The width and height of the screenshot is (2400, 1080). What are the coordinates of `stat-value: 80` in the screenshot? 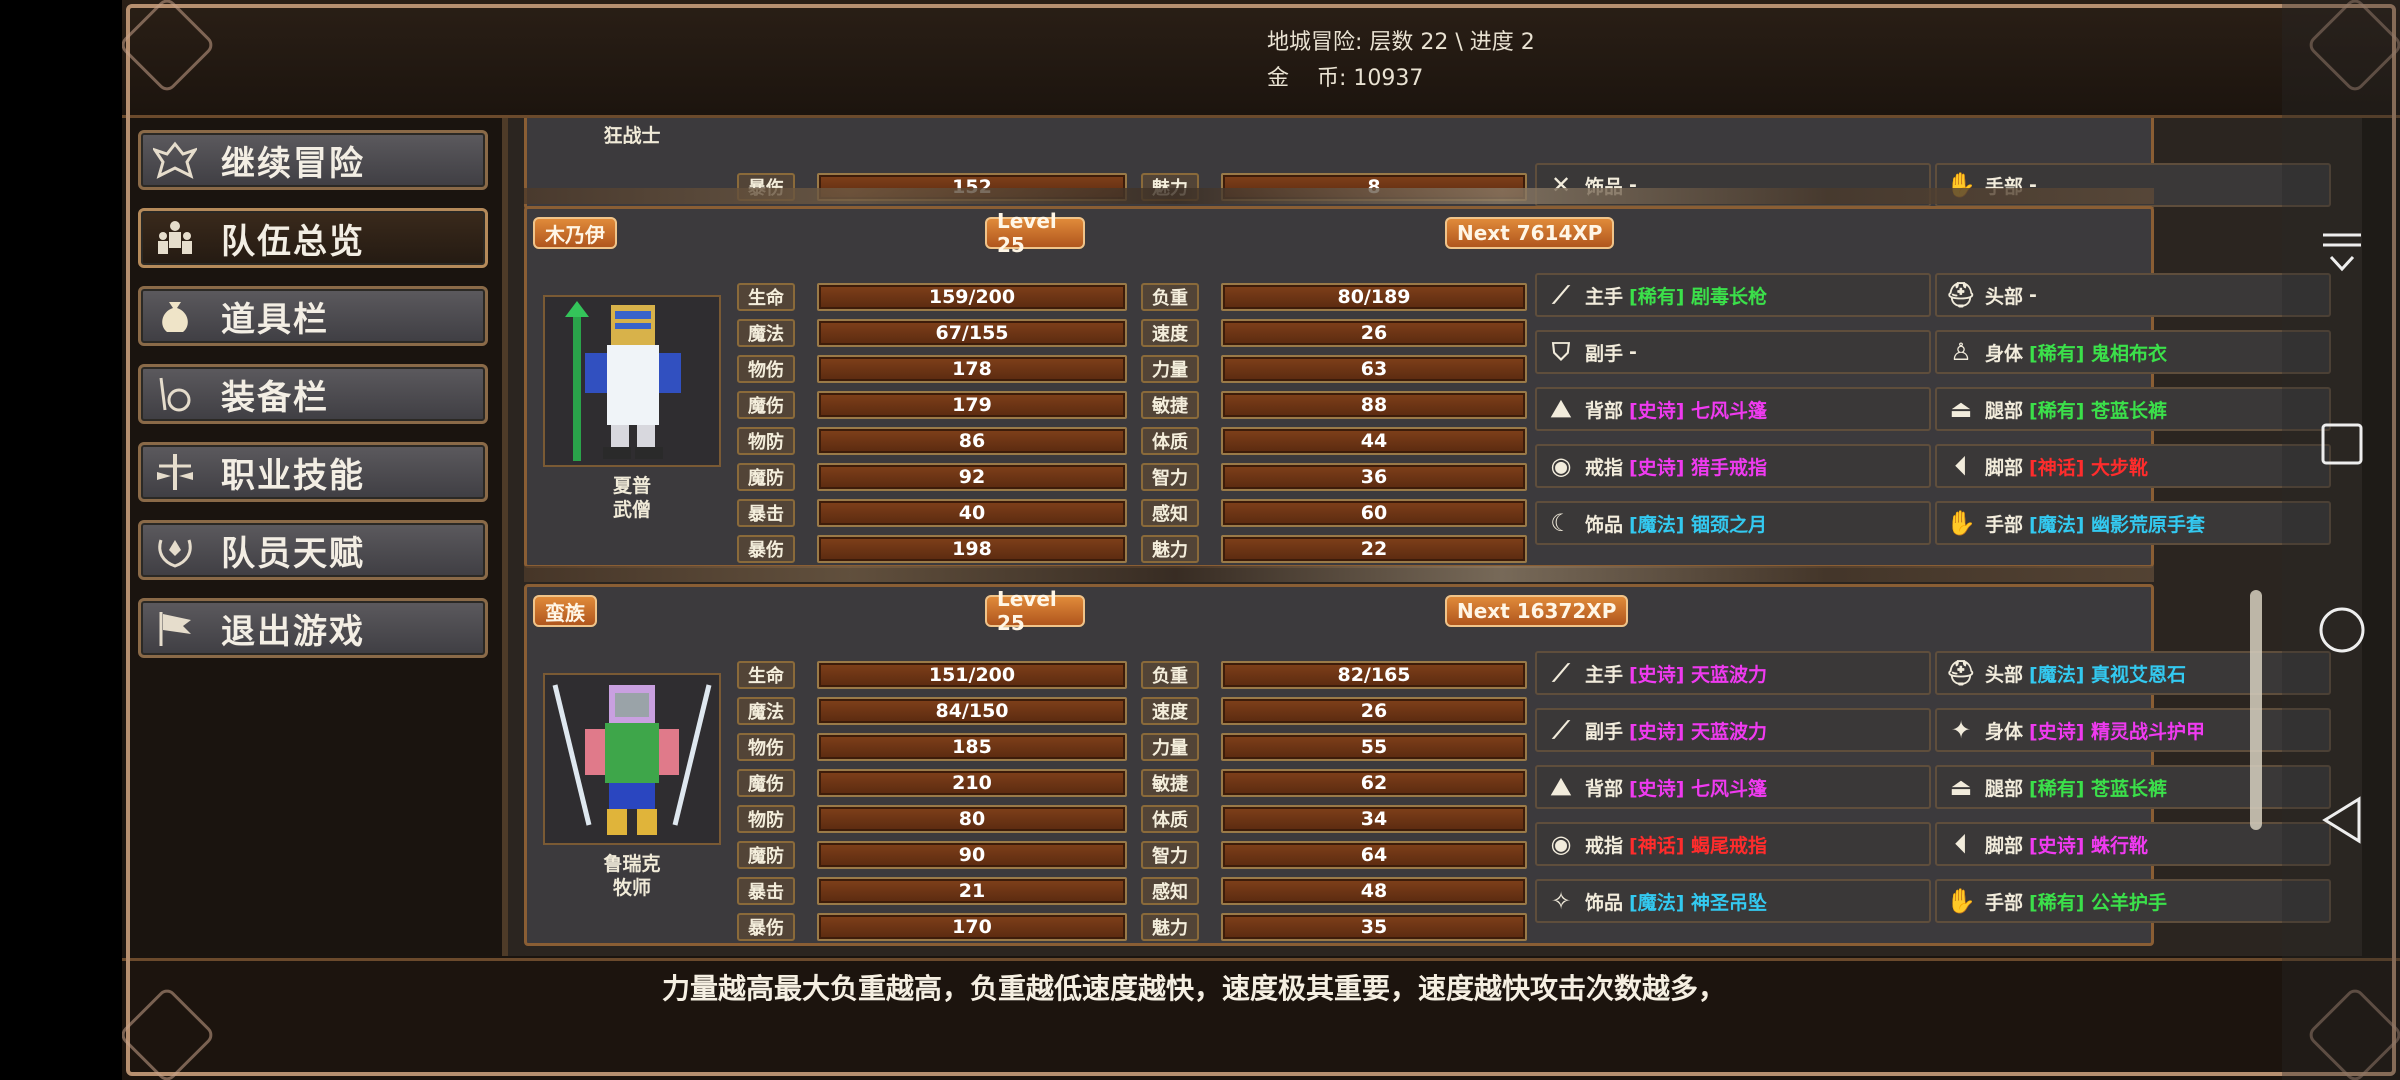 It's located at (972, 819).